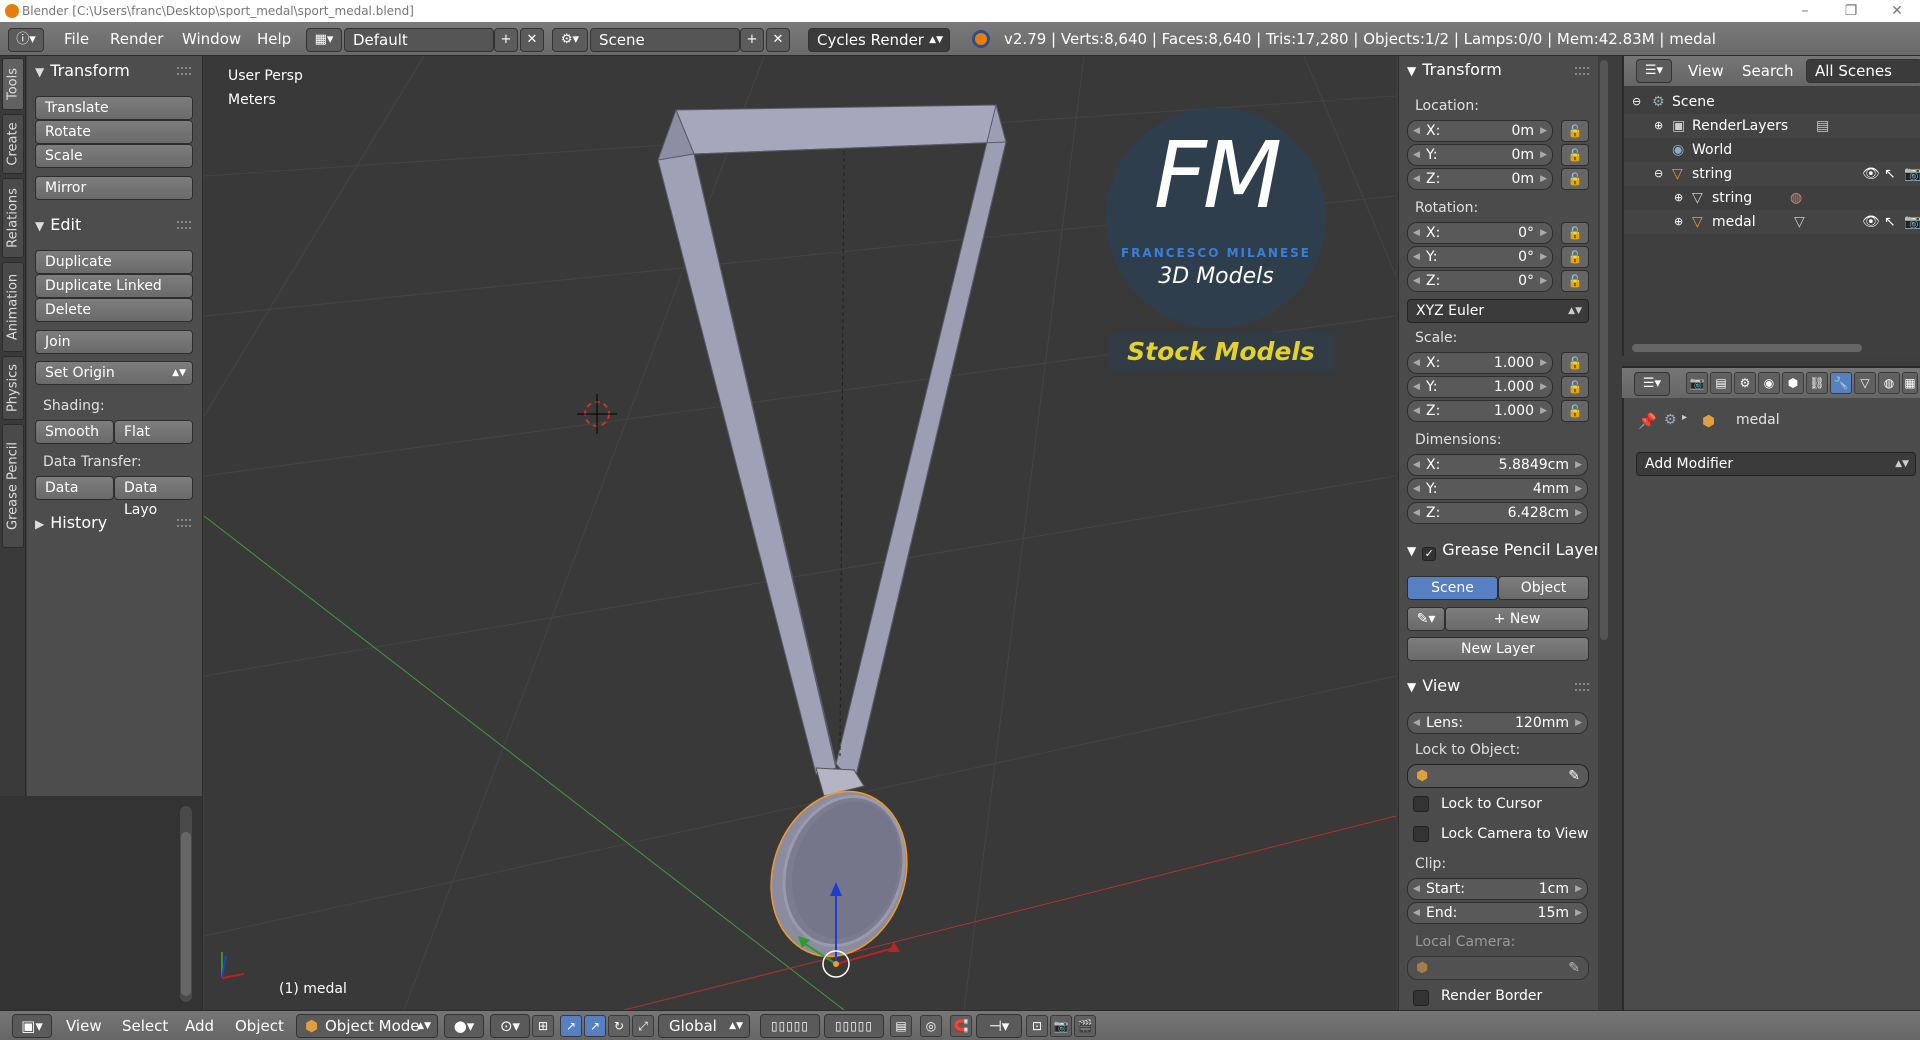 The height and width of the screenshot is (1040, 1920). I want to click on move-manipulator-icon: ↗, so click(595, 1026).